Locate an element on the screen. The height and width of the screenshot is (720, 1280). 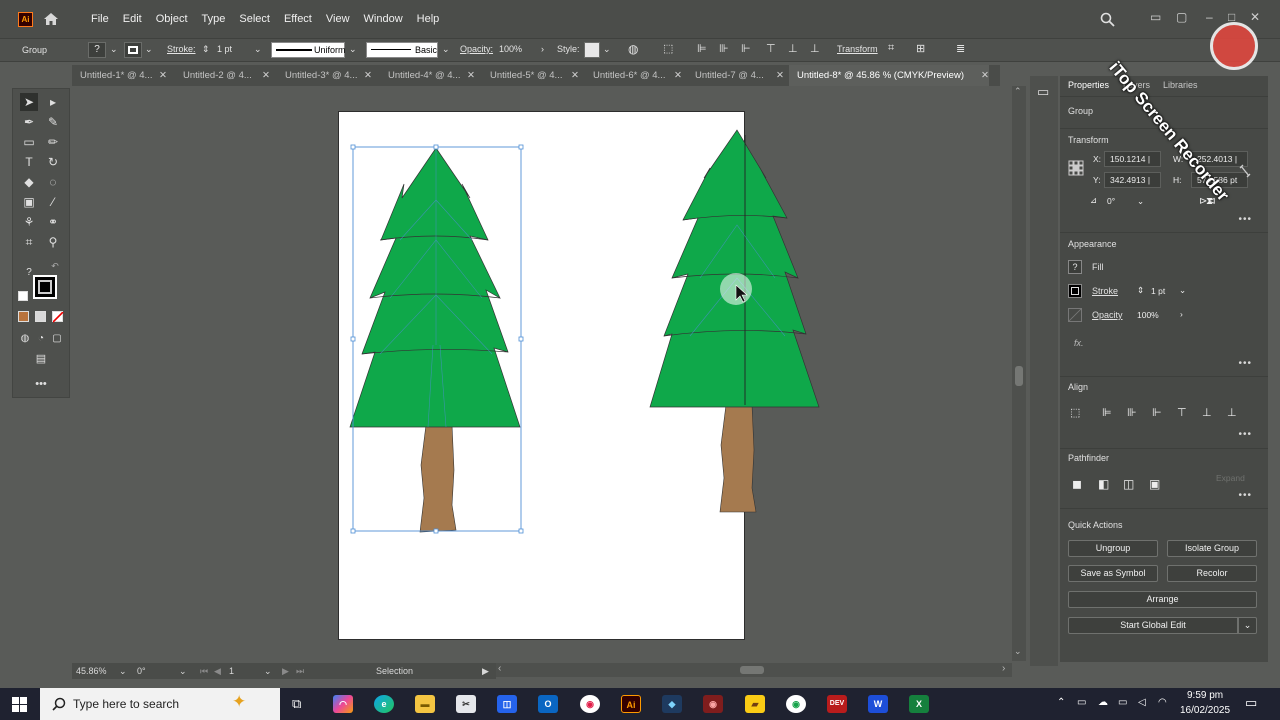
tab-untitled-2: Untitled-2 @ 4... ✕ is located at coordinates (222, 75).